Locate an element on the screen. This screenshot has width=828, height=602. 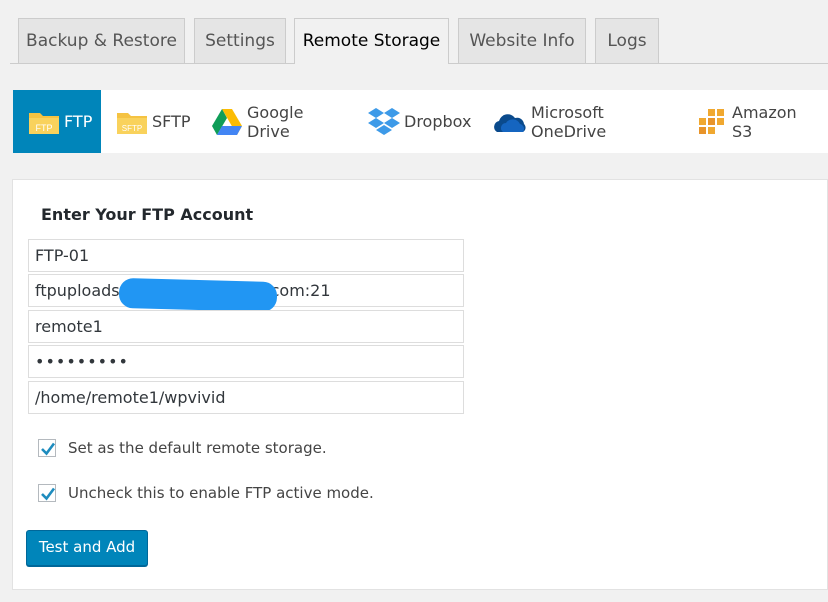
svg-text: FTP is located at coordinates (44, 128).